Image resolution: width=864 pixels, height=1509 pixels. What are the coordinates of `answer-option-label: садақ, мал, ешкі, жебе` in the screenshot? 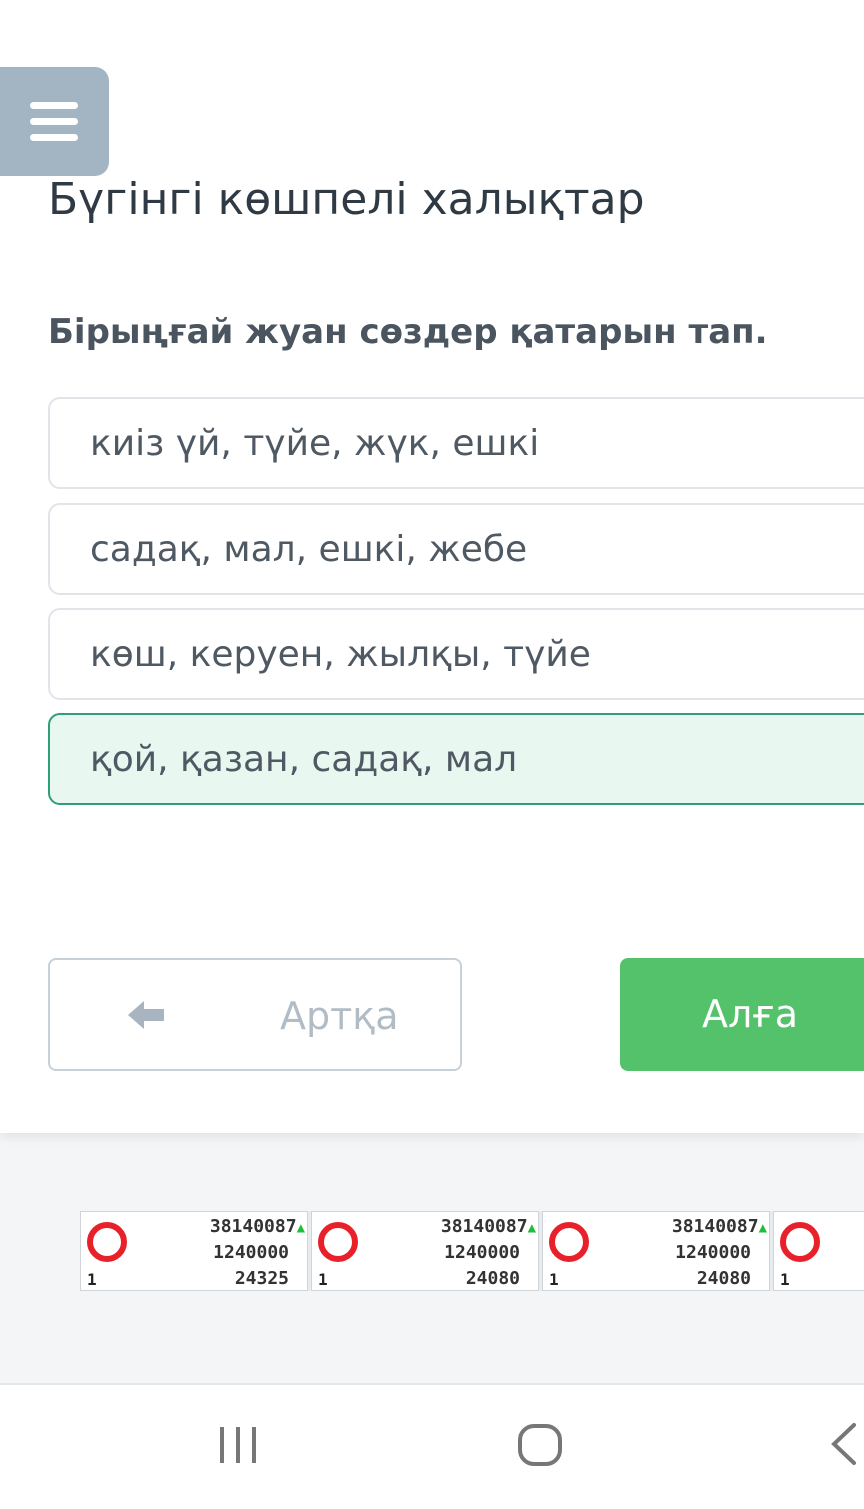 It's located at (309, 549).